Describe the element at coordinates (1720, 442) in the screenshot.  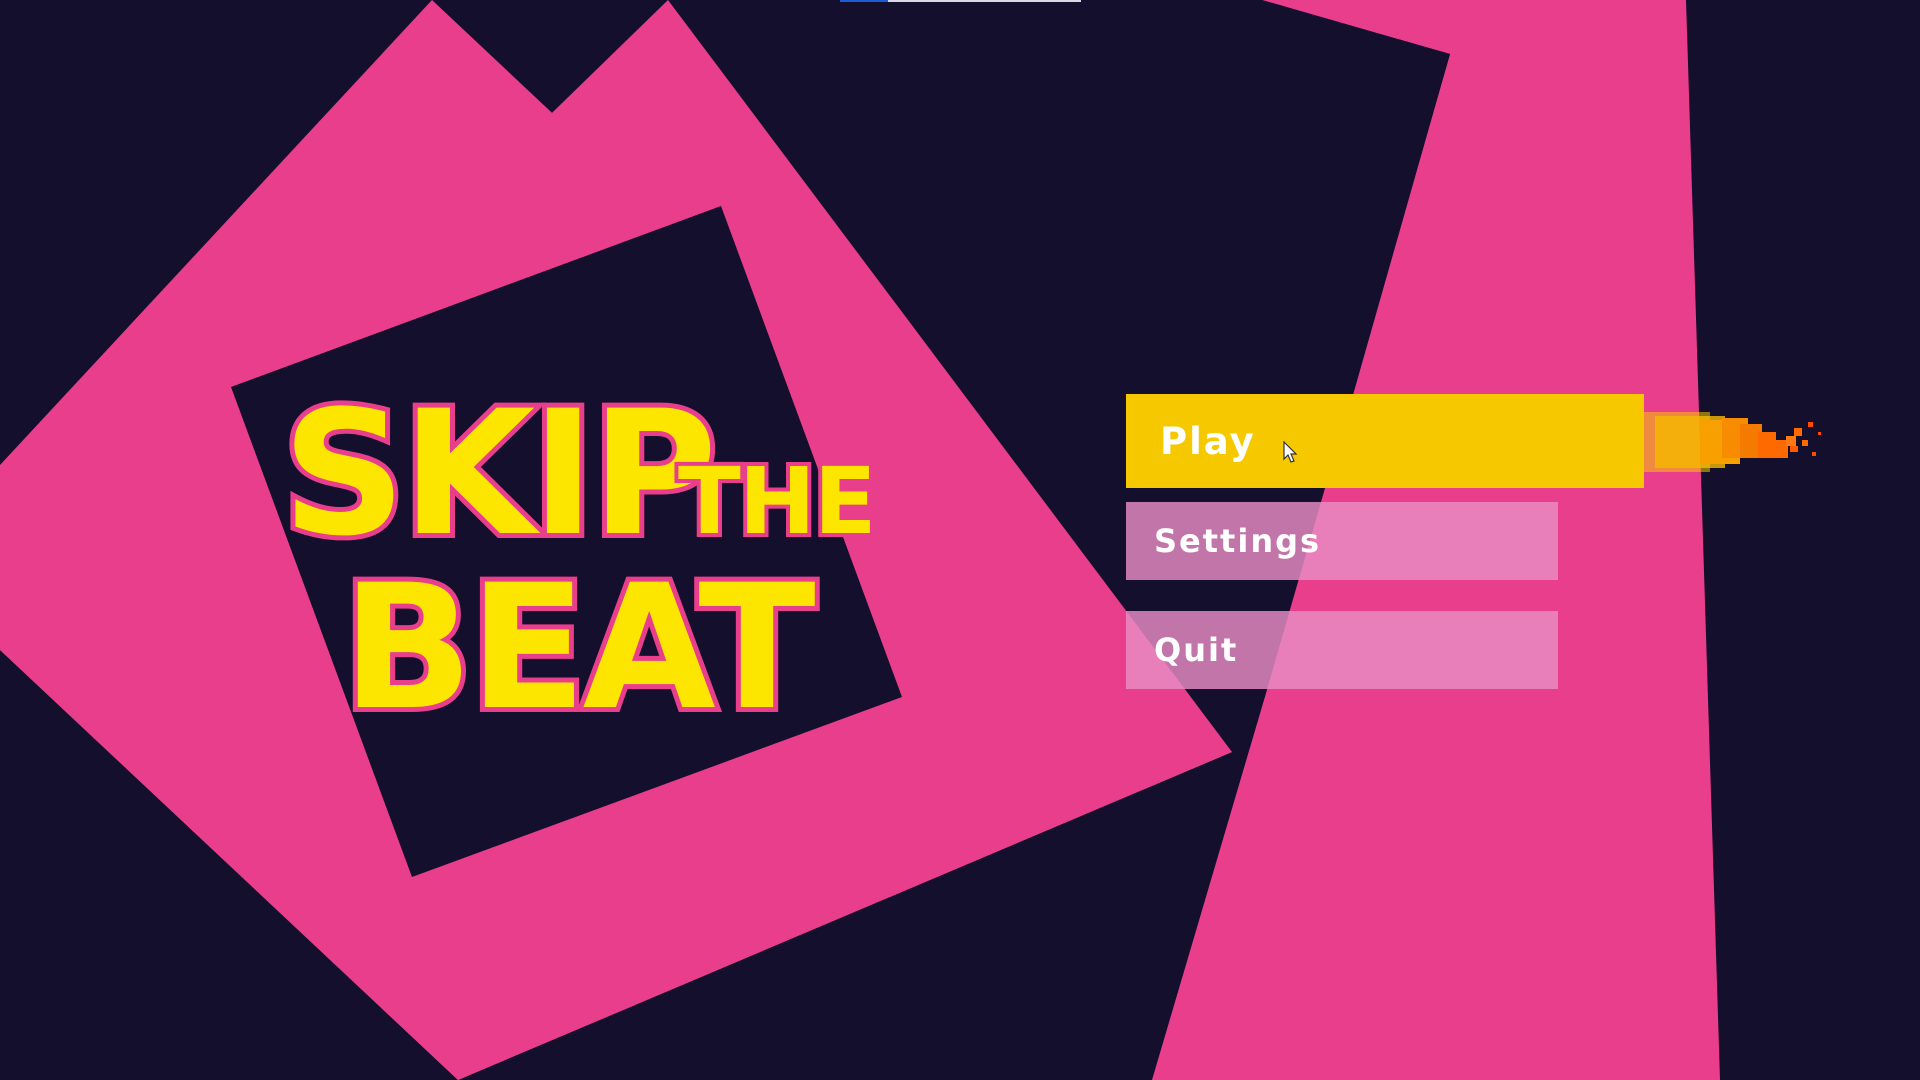
I see `pixel-fire-trail` at that location.